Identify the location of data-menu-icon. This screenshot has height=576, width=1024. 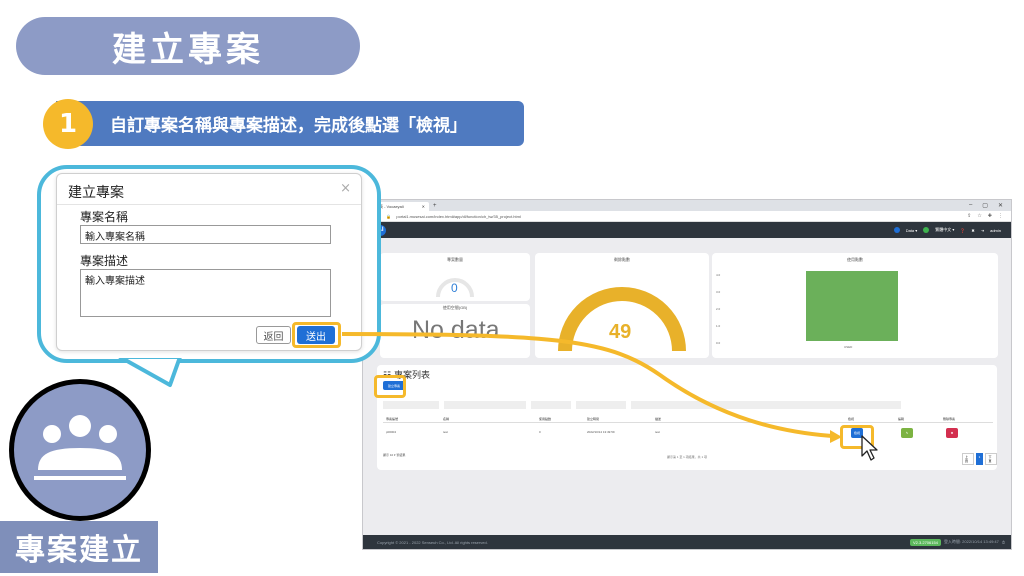
(896, 230).